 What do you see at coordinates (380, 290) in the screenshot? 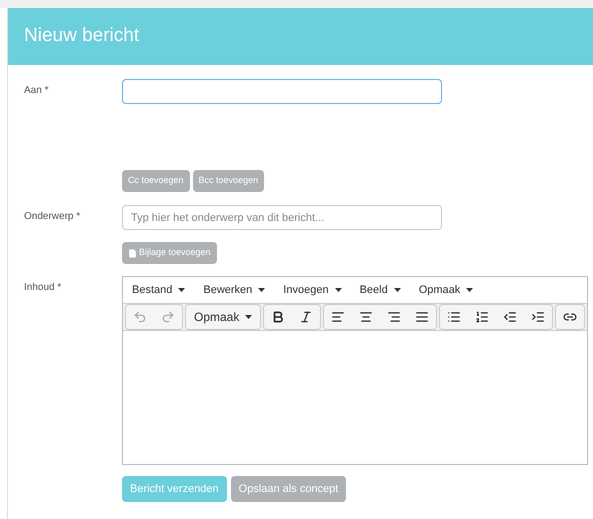
I see `menu-item: Beeld` at bounding box center [380, 290].